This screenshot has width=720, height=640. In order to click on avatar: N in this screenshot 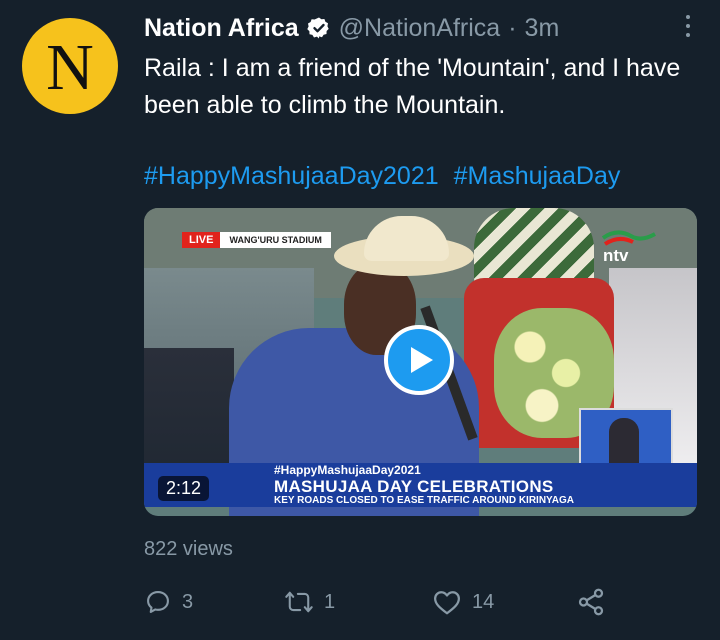, I will do `click(70, 66)`.